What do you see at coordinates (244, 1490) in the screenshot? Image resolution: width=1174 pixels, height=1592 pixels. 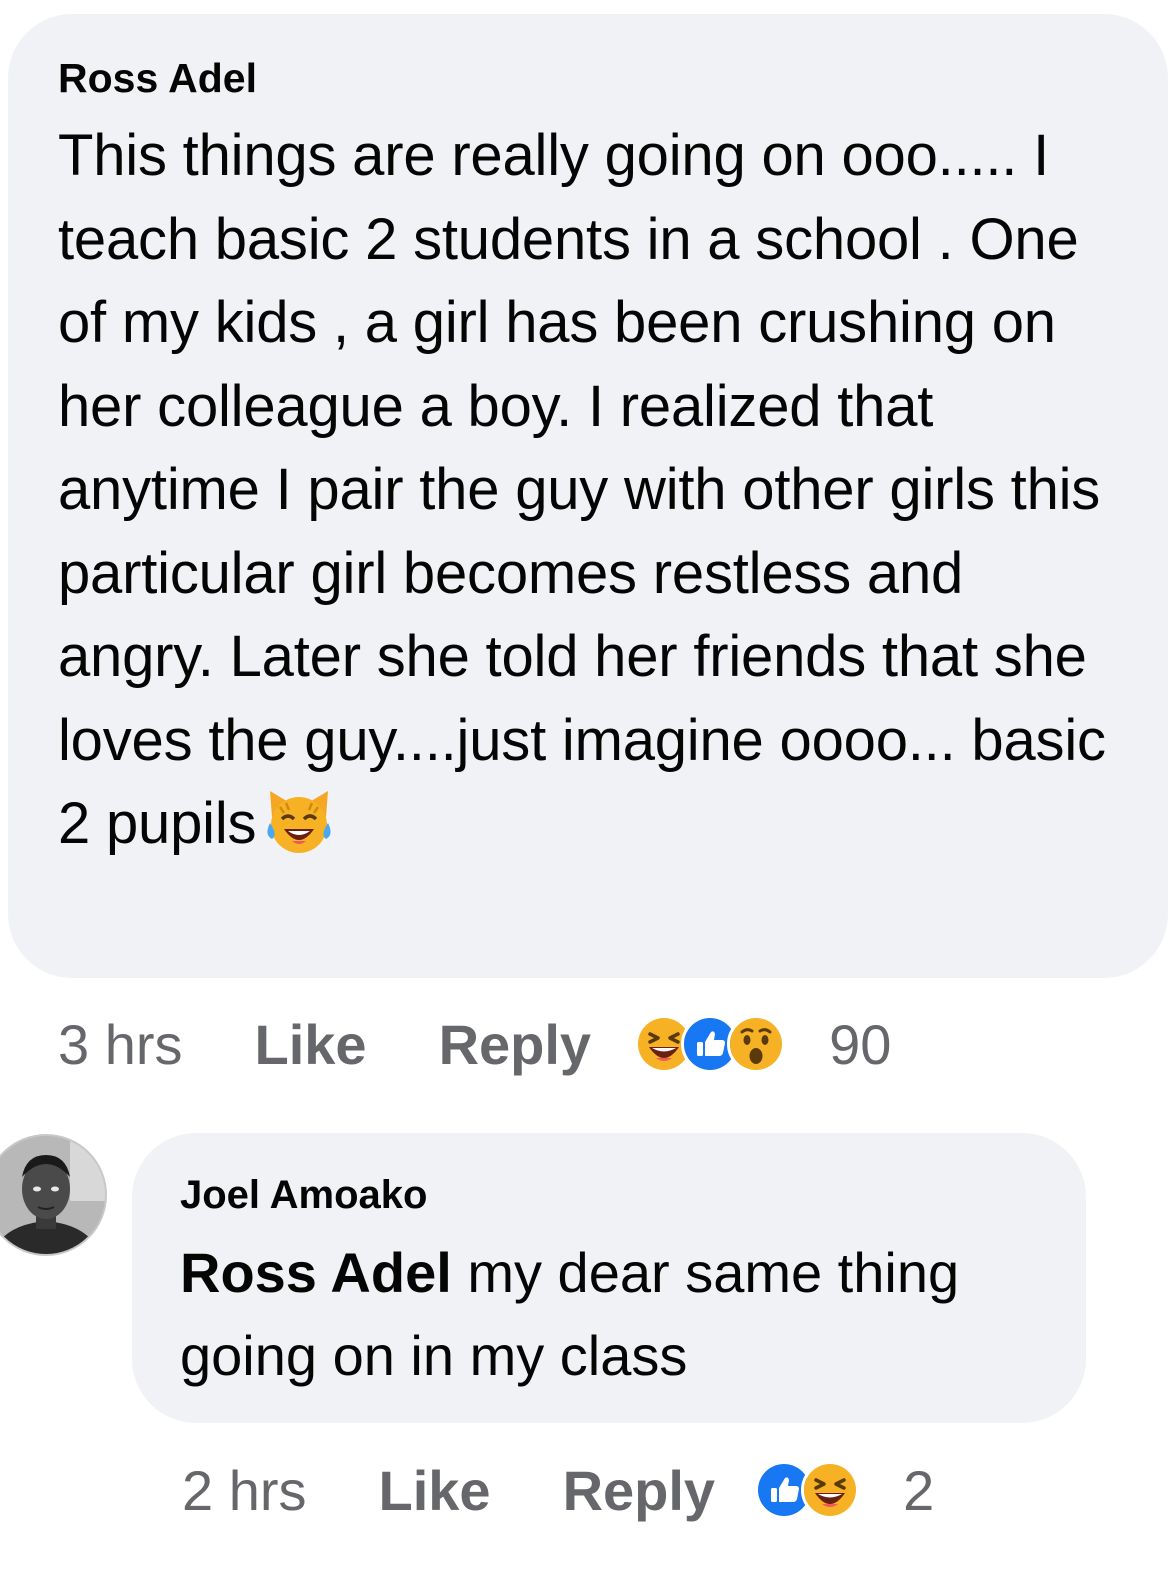 I see `reply-timestamp: 2 hrs` at bounding box center [244, 1490].